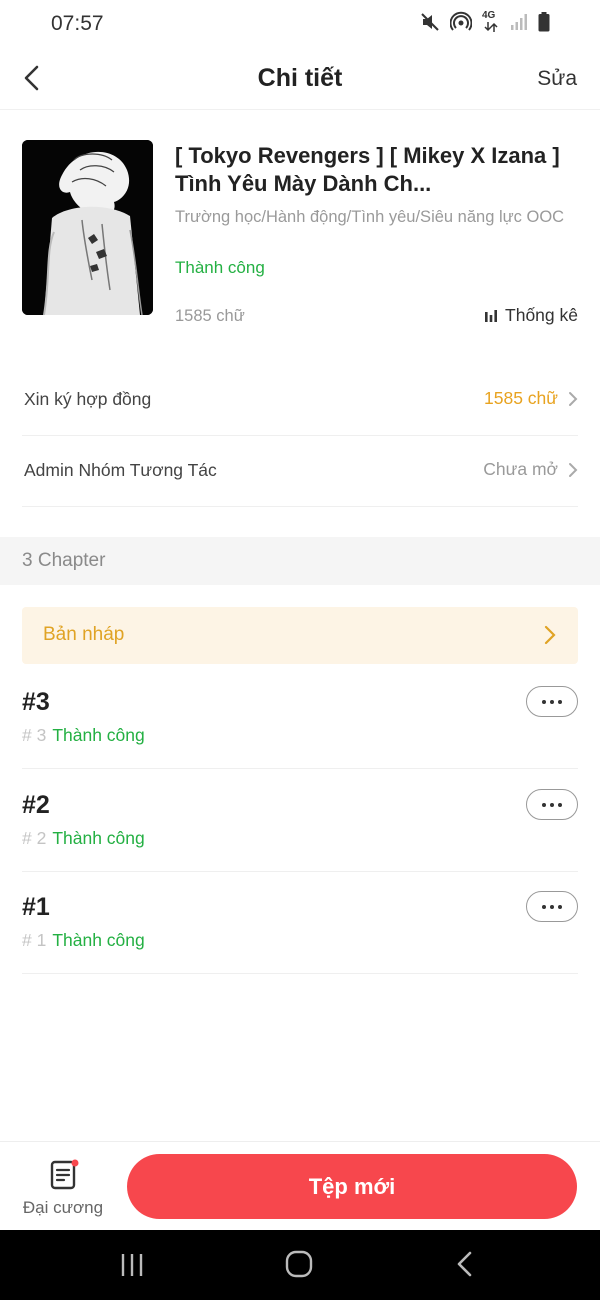 Image resolution: width=600 pixels, height=1300 pixels. What do you see at coordinates (544, 22) in the screenshot?
I see `battery-icon` at bounding box center [544, 22].